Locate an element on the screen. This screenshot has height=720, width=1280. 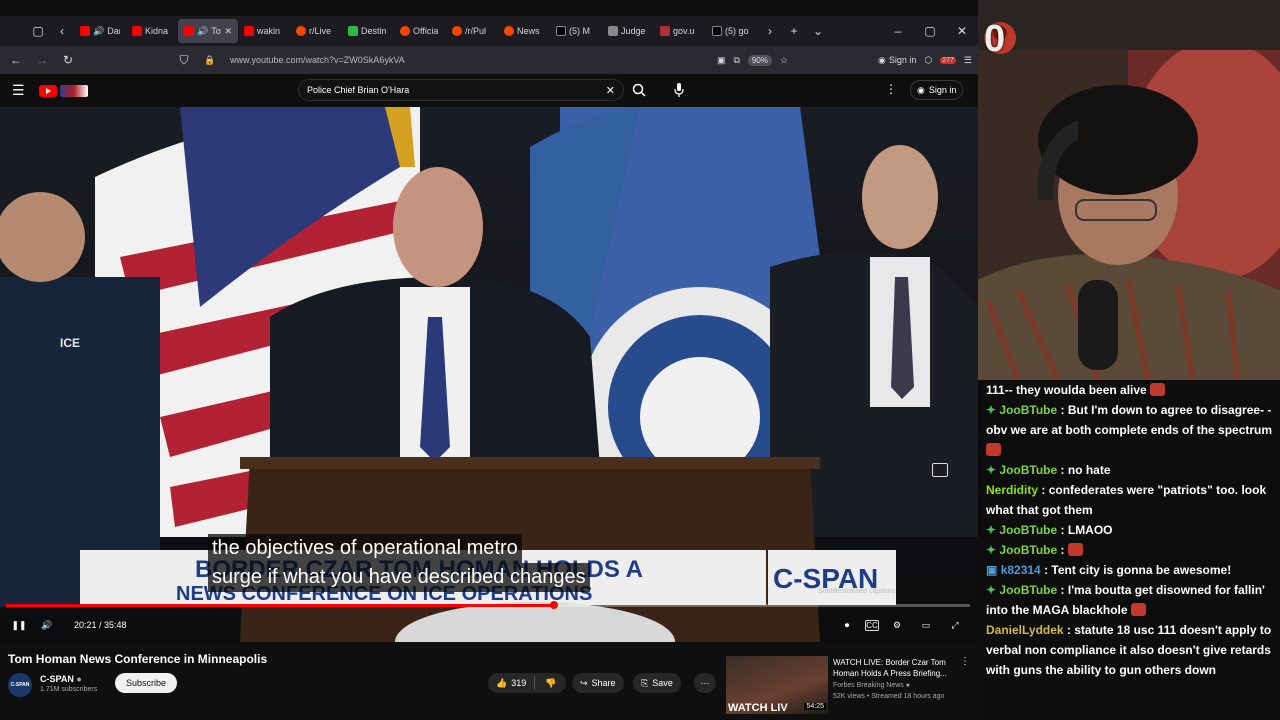
fullscreen-icon: ⤢ is located at coordinates (955, 625).